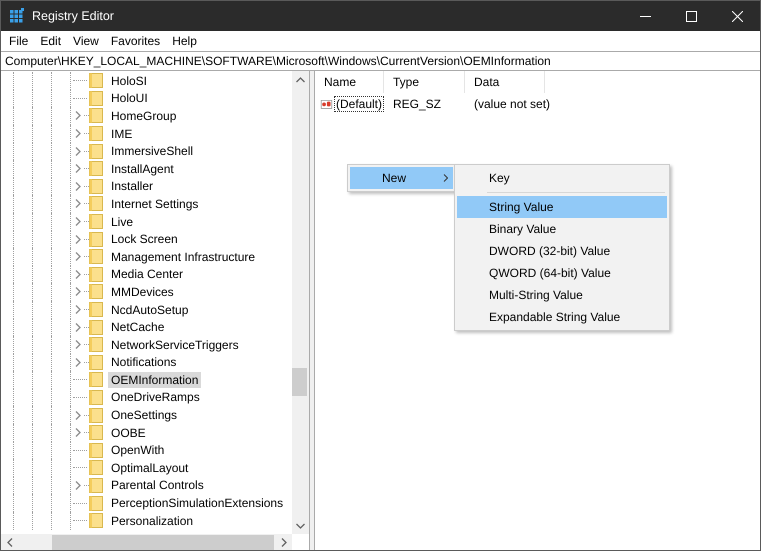 This screenshot has height=551, width=761. I want to click on menu-item: DWORD (32-bit) Value, so click(562, 251).